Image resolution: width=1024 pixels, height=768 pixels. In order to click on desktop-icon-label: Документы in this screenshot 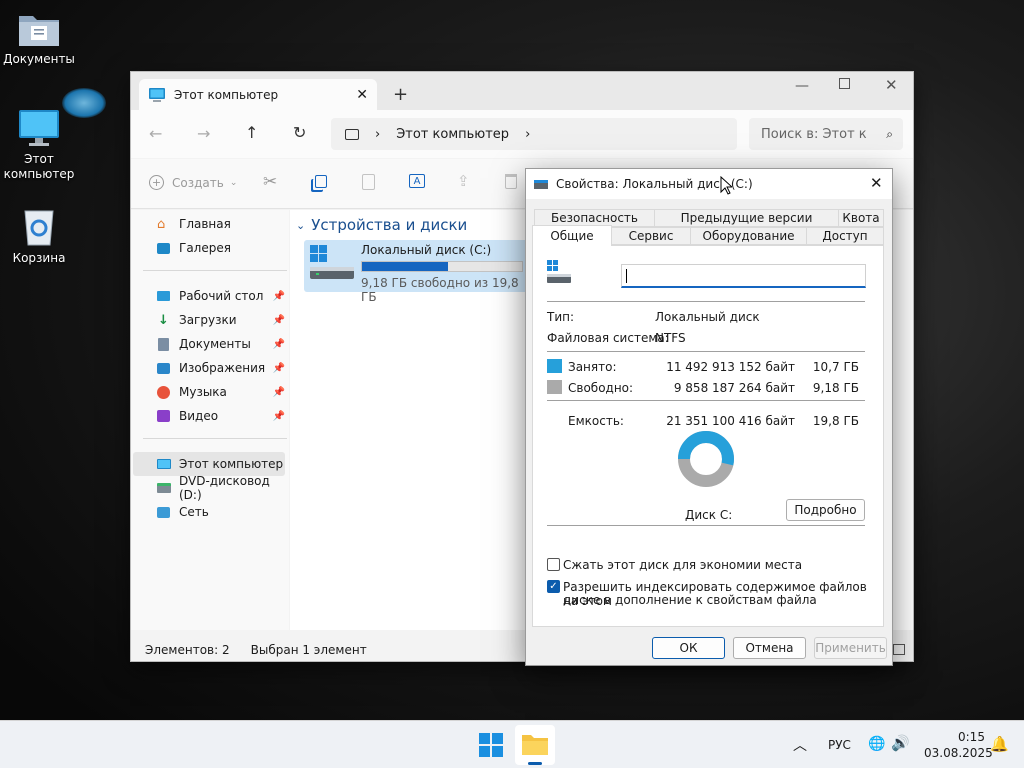, I will do `click(39, 59)`.